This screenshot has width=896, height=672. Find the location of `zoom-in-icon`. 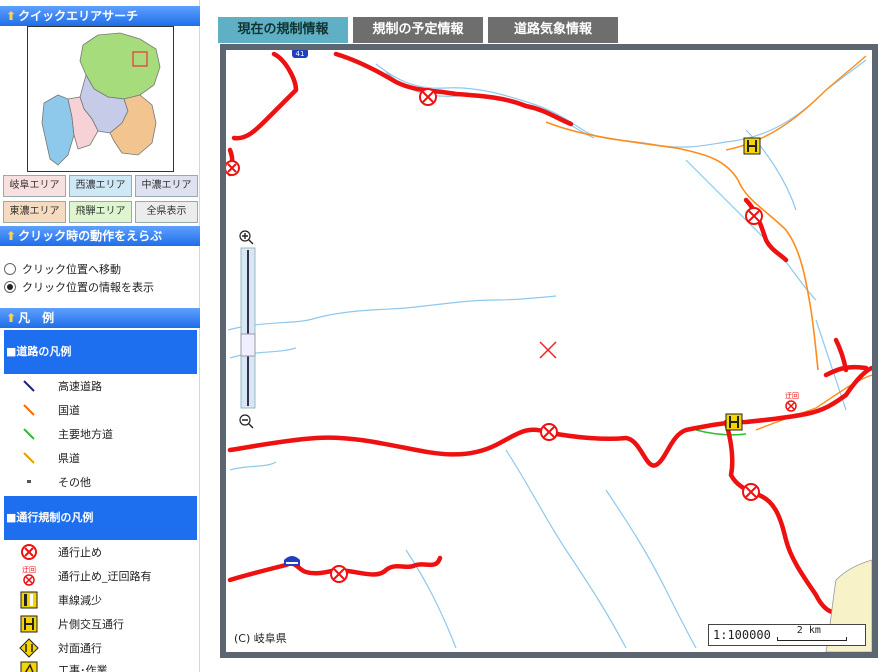

zoom-in-icon is located at coordinates (246, 237).